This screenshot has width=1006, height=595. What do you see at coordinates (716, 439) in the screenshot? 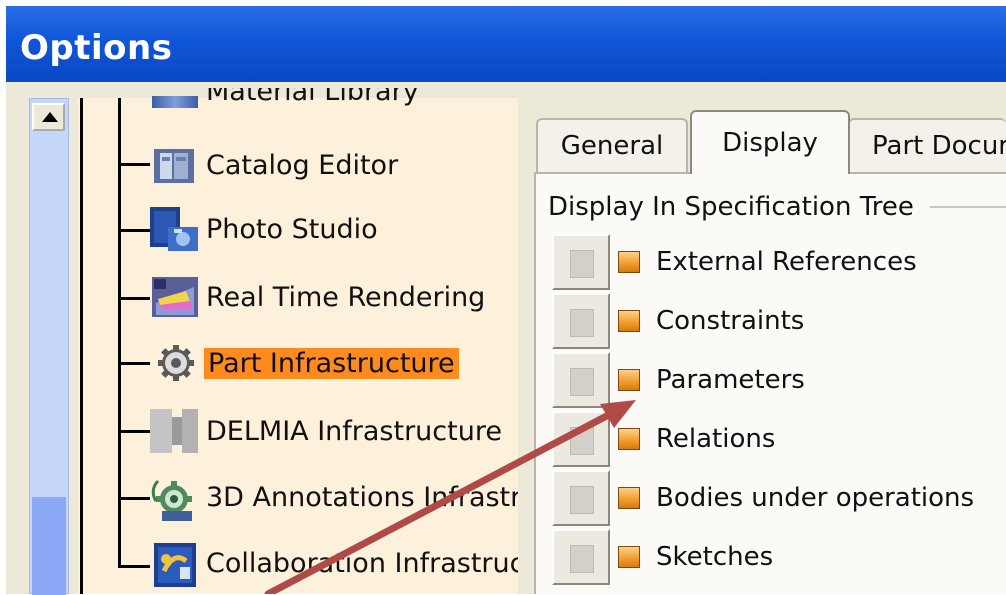
I see `option-label: Relations` at bounding box center [716, 439].